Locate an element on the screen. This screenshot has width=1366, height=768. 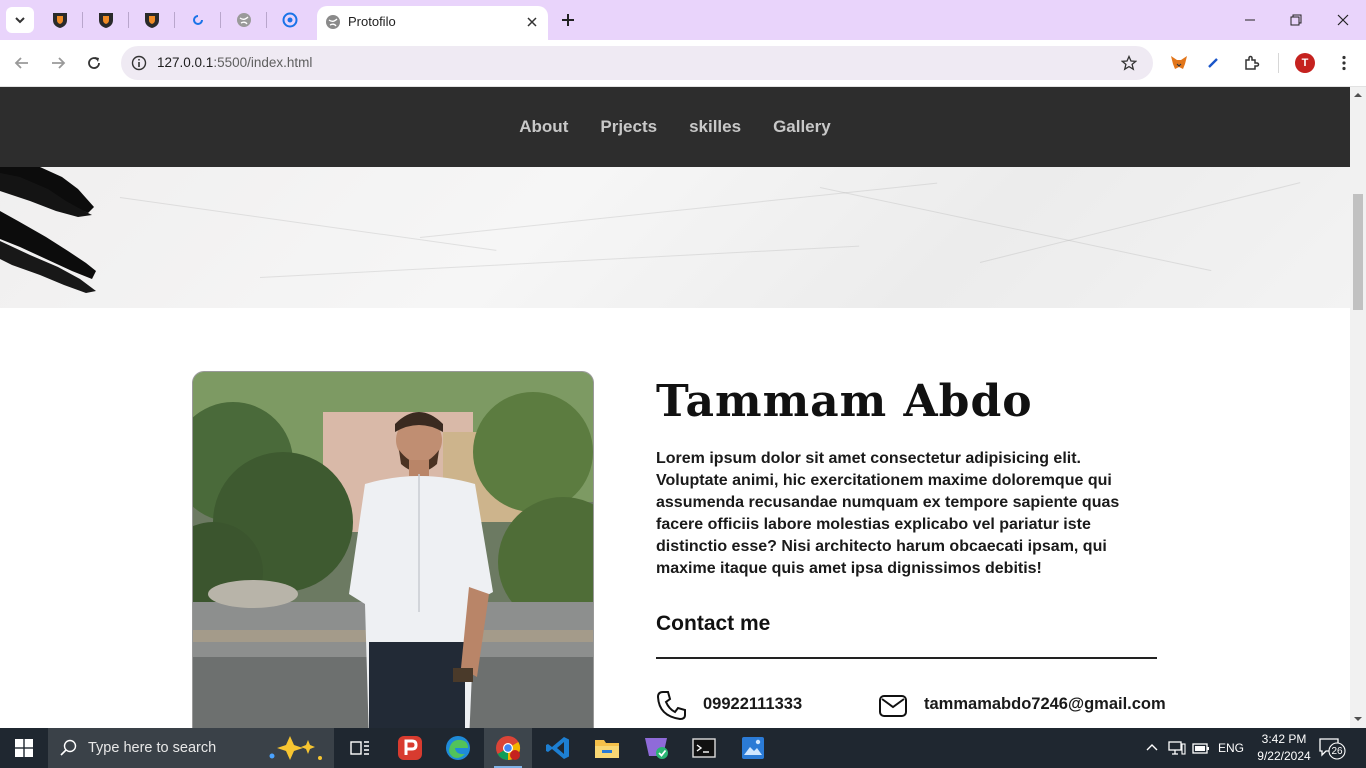
chevron-down-icon is located at coordinates (20, 20).